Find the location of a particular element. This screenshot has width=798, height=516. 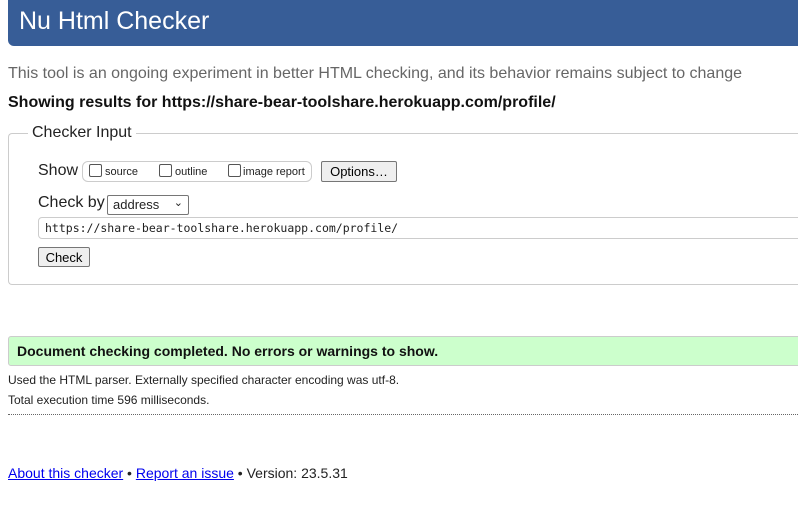

source-label: source is located at coordinates (121, 172).